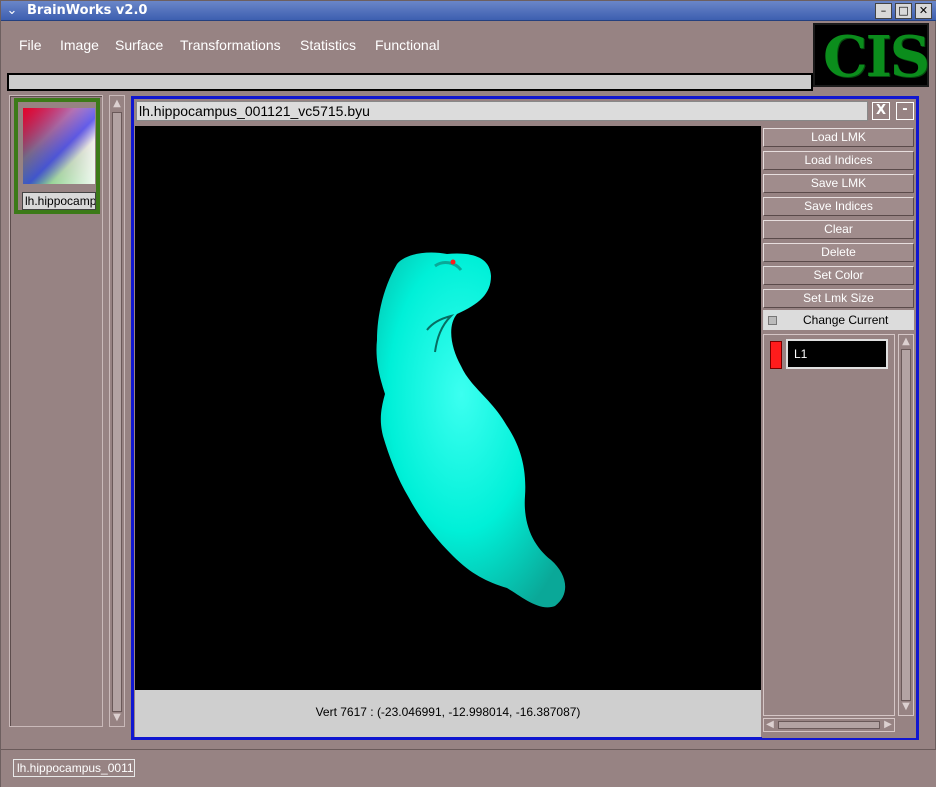 The height and width of the screenshot is (787, 936). What do you see at coordinates (74, 768) in the screenshot?
I see `bottom-tab: lh.hippocampus_001121_vc5715.byu` at bounding box center [74, 768].